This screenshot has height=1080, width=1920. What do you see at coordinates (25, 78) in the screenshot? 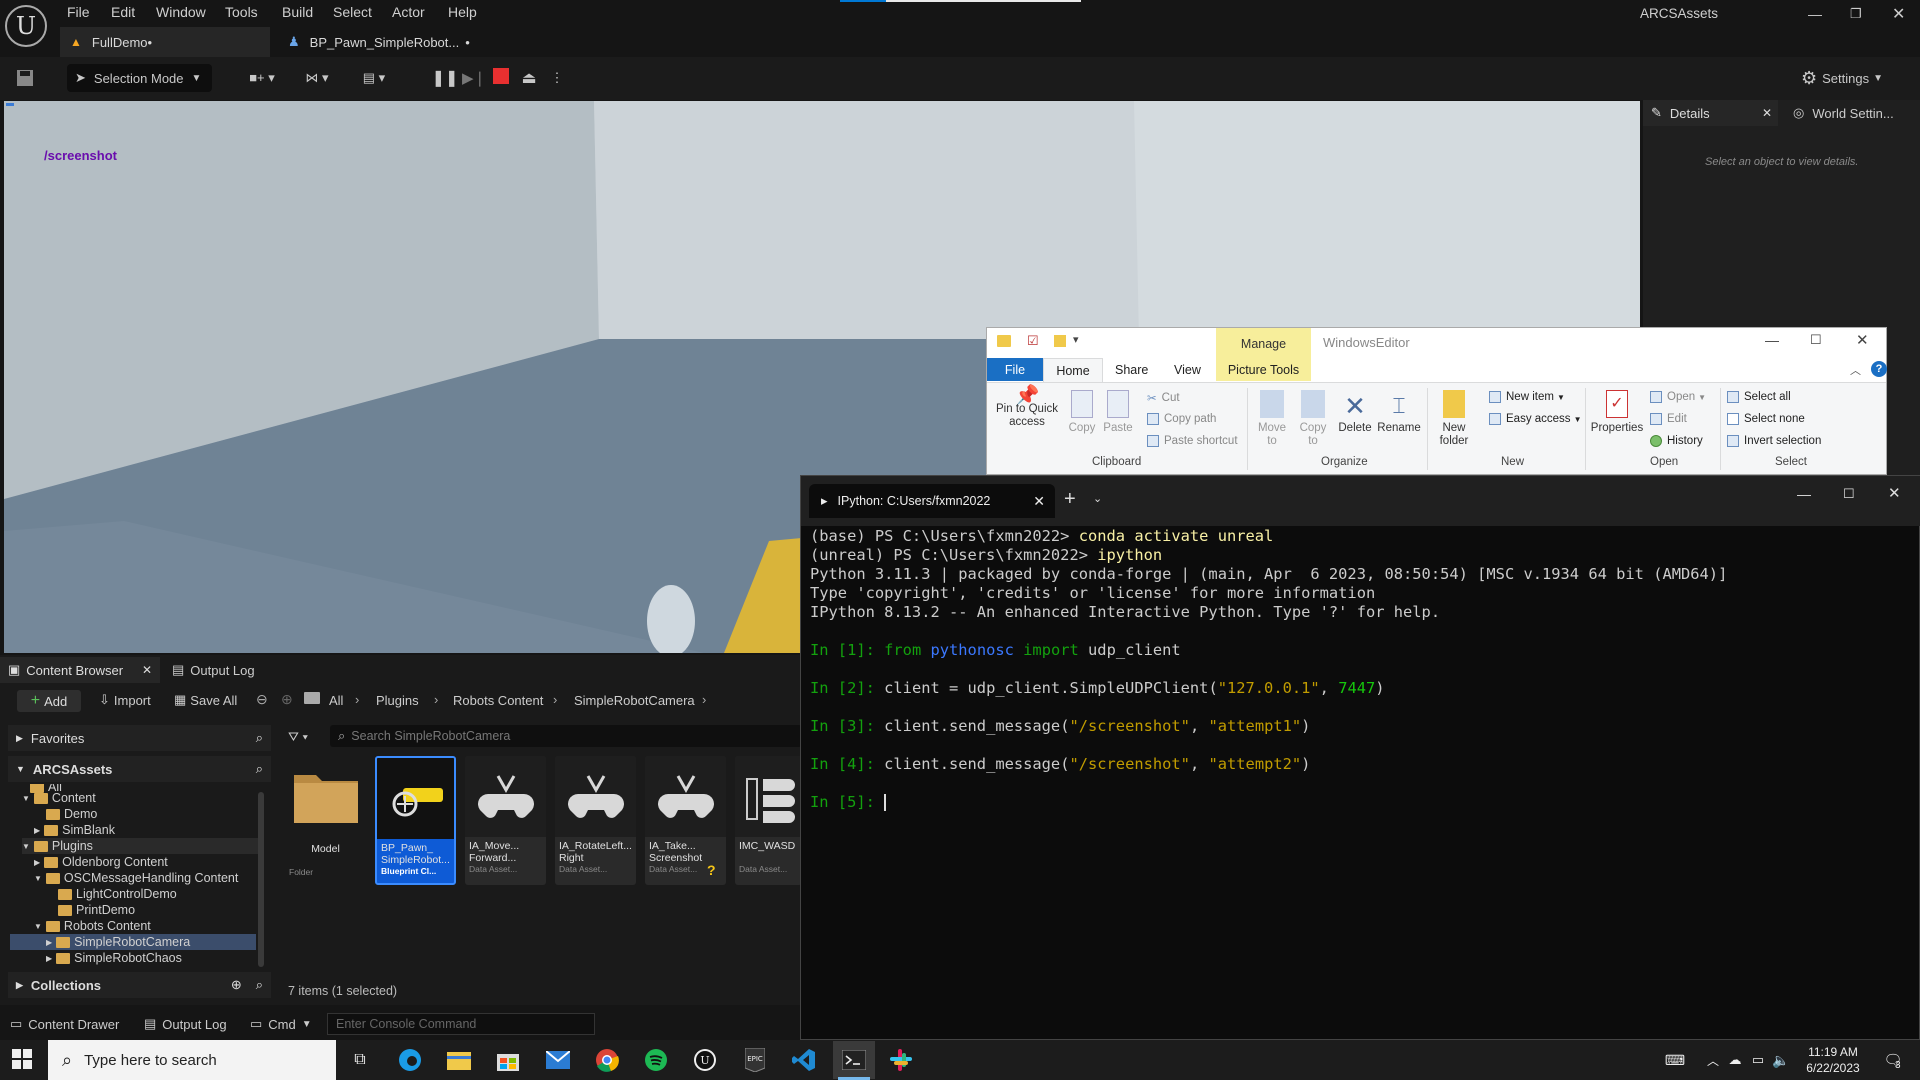
I see `save-icon` at bounding box center [25, 78].